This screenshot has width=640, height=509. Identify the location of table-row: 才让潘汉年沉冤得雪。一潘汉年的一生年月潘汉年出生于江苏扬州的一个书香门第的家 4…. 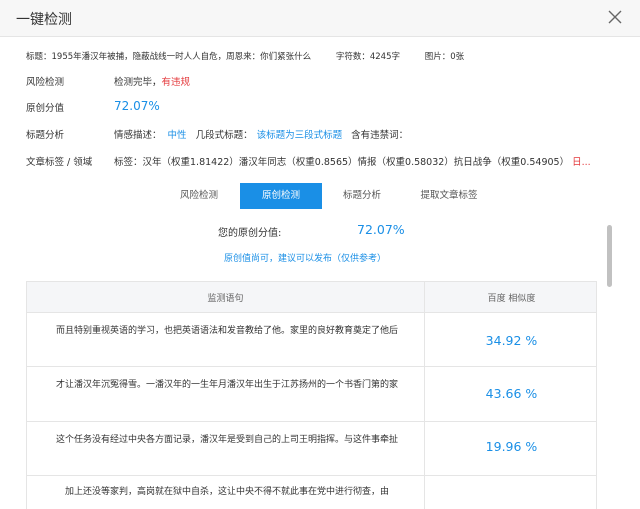
(311, 394).